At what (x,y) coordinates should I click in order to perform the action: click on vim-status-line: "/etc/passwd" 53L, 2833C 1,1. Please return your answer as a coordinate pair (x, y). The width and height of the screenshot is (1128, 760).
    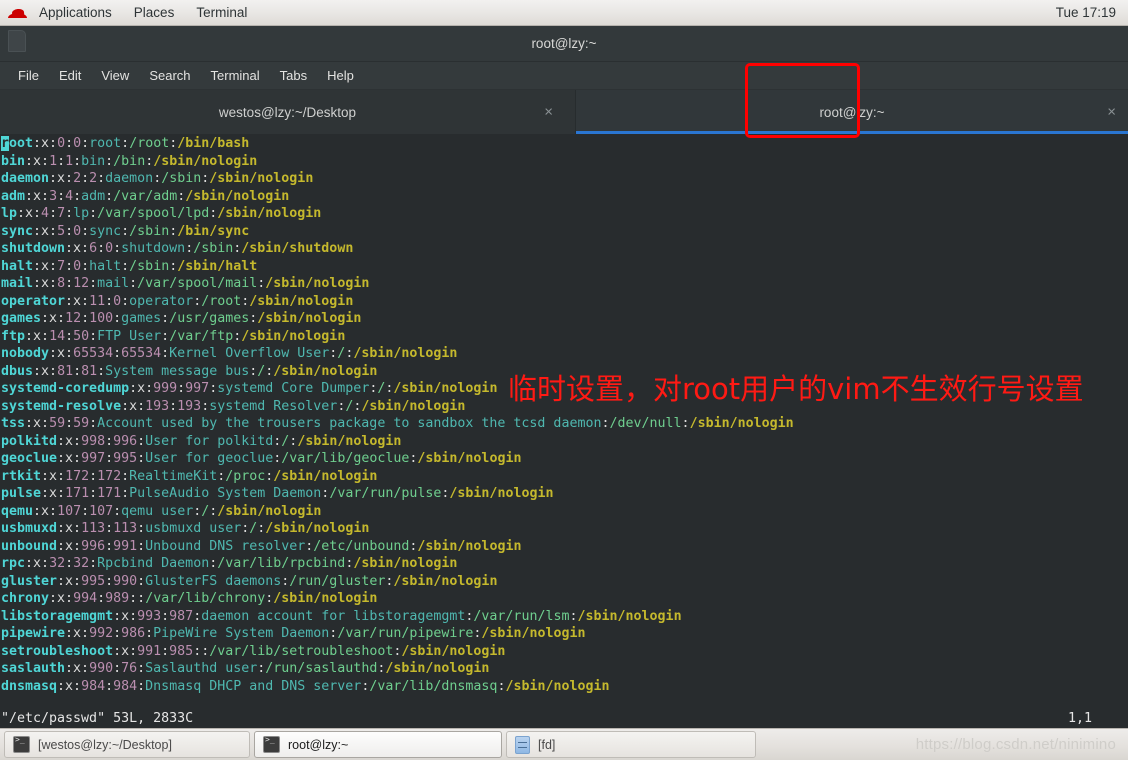
    Looking at the image, I should click on (564, 719).